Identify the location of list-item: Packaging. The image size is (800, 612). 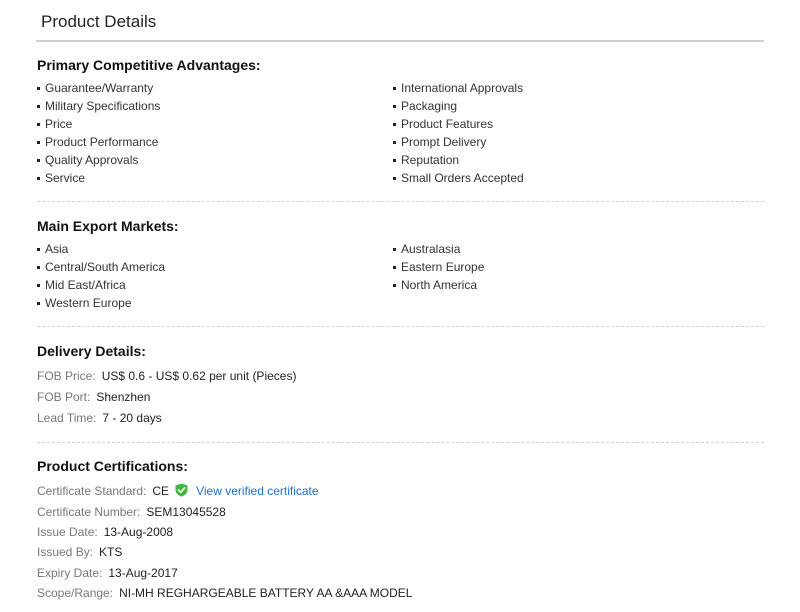
(458, 106).